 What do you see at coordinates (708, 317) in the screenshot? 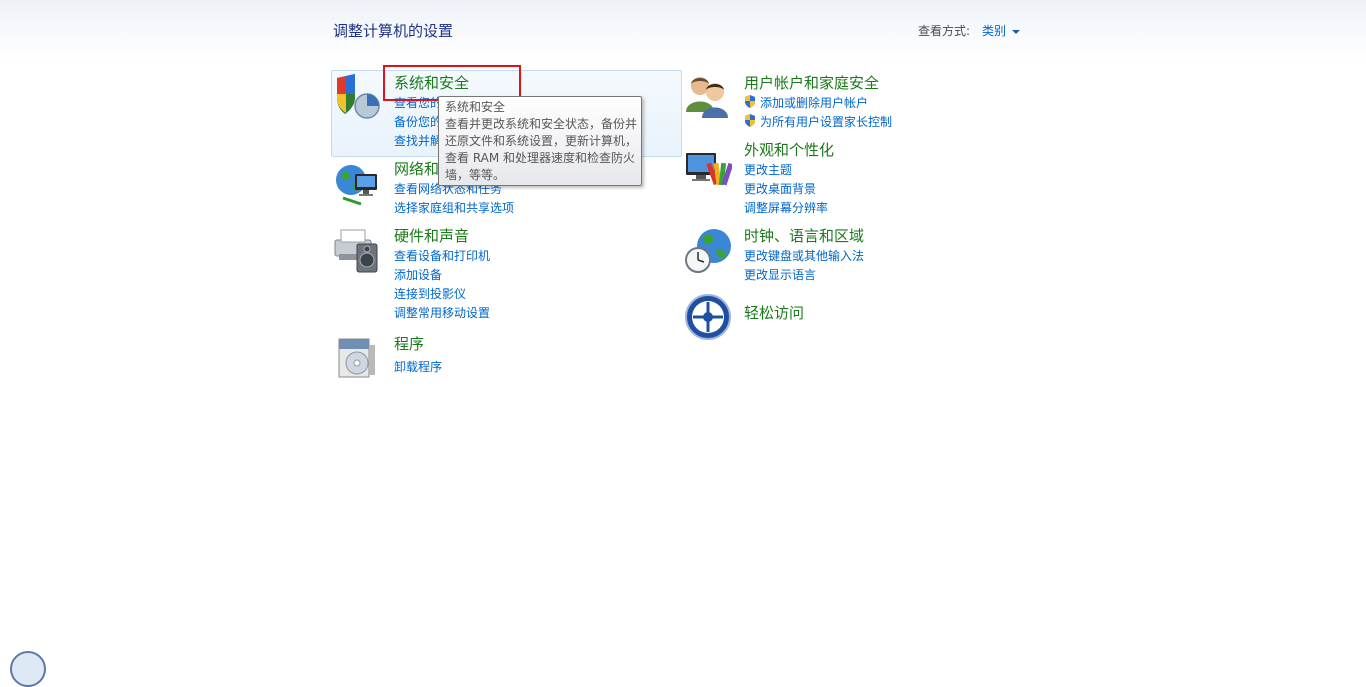
I see `ease-of-access-icon` at bounding box center [708, 317].